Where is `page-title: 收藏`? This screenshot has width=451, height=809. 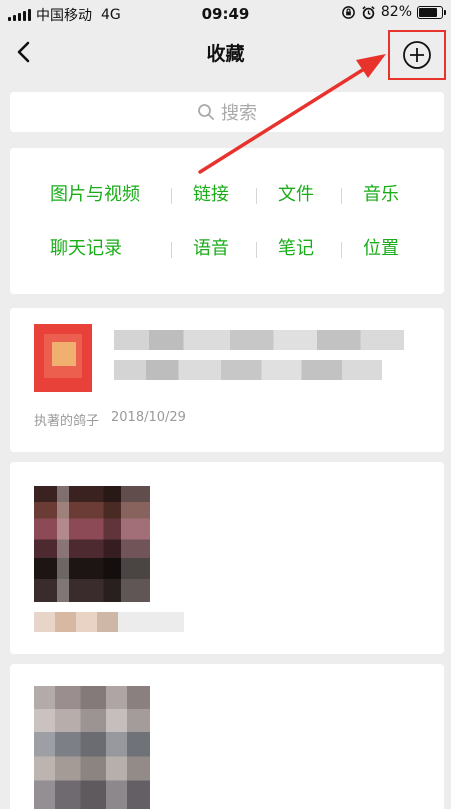
page-title: 收藏 is located at coordinates (225, 54).